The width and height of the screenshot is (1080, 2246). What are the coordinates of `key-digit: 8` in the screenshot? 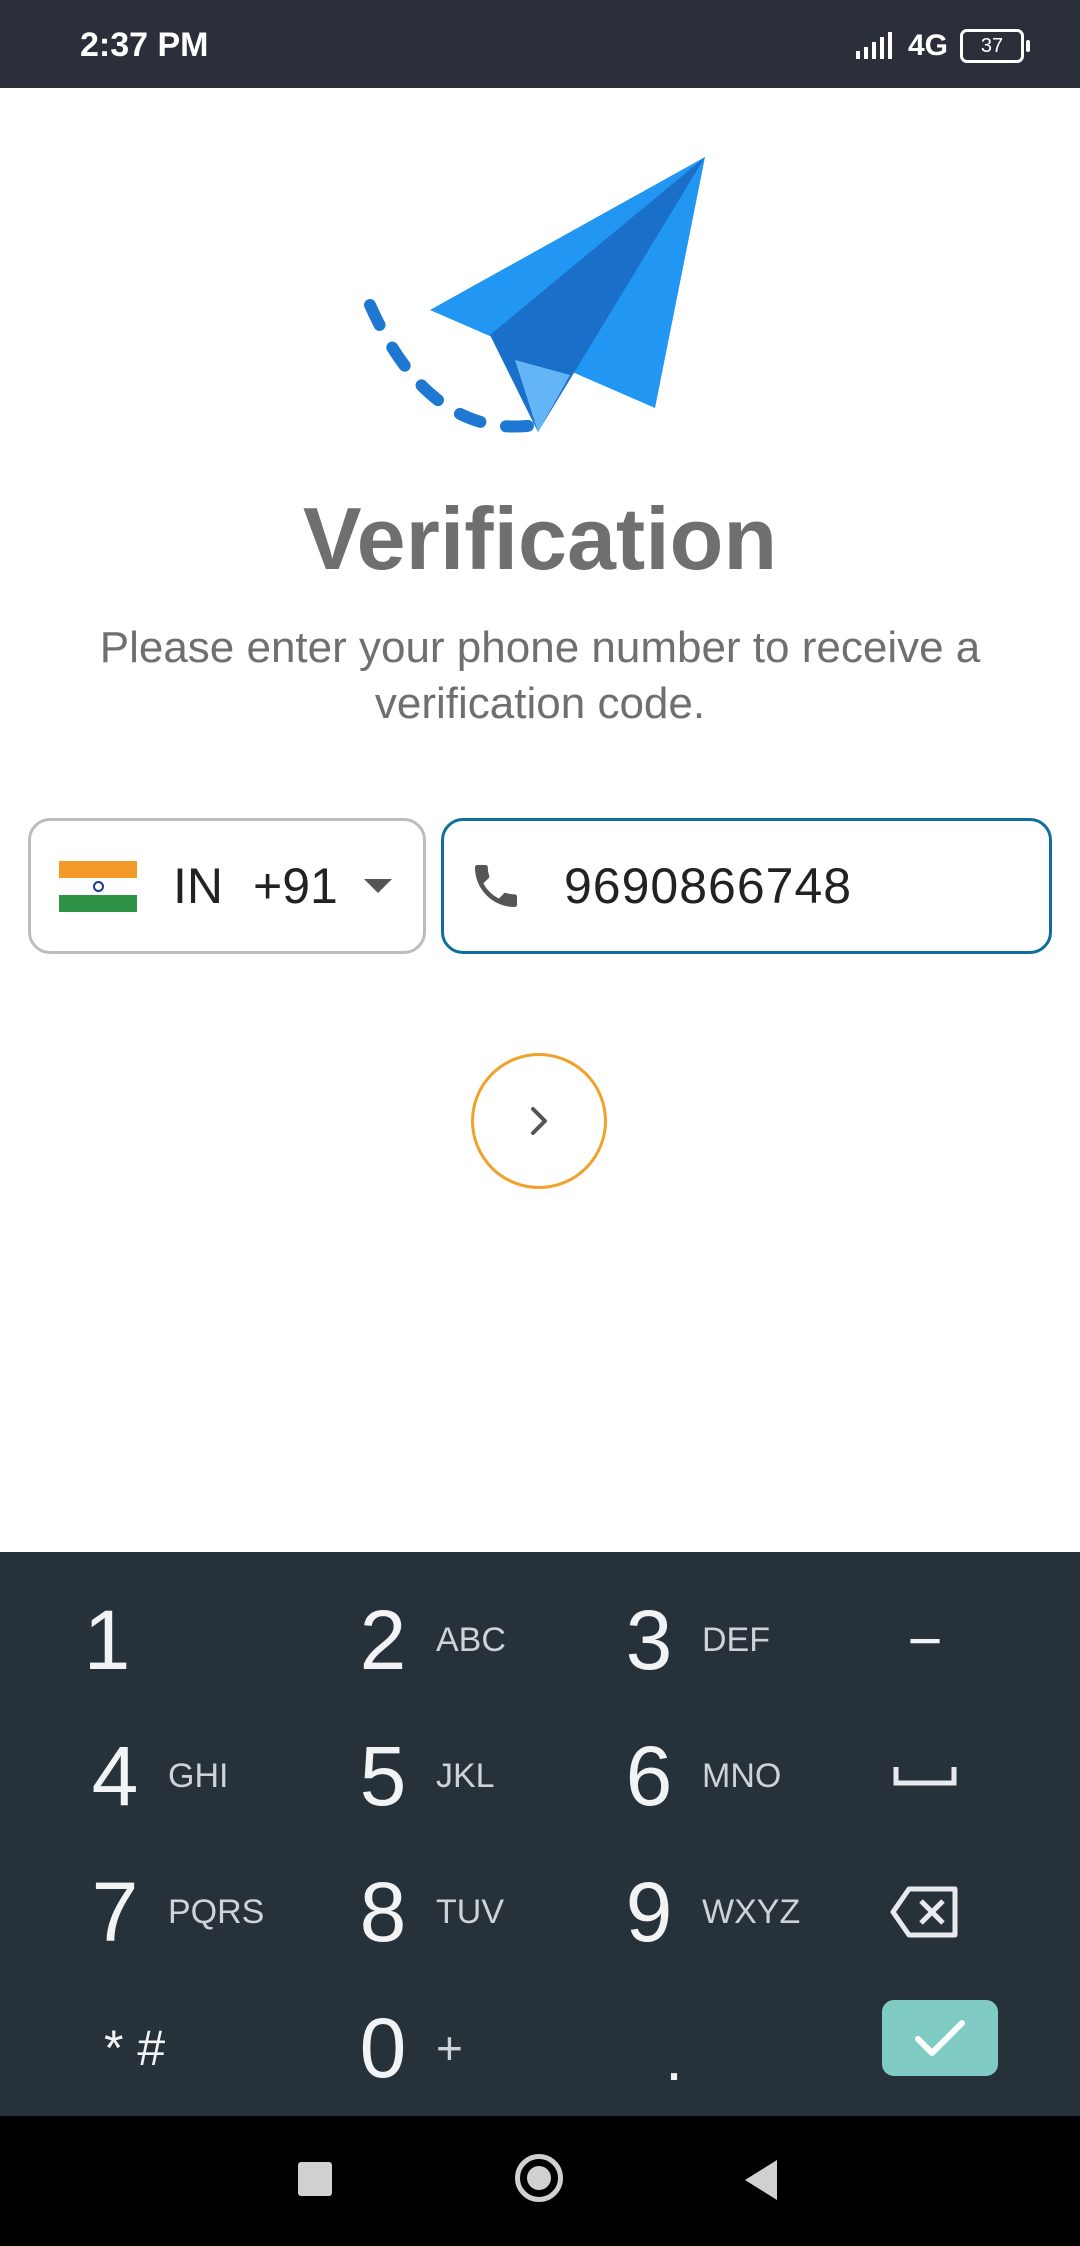 It's located at (383, 1911).